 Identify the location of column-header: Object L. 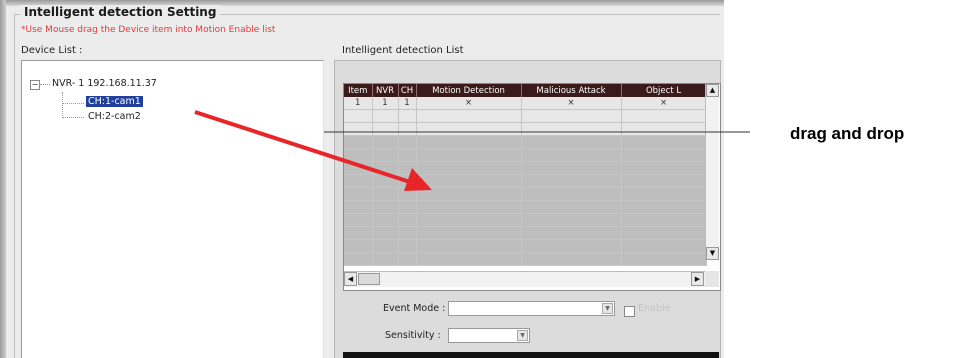
(664, 90).